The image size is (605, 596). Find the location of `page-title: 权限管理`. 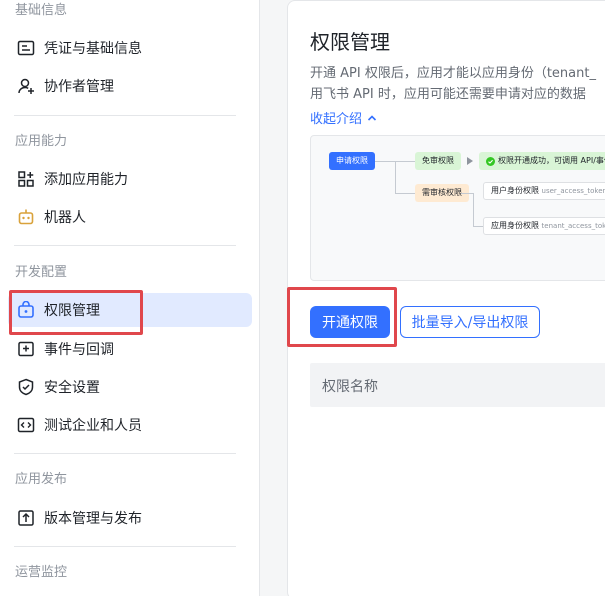

page-title: 权限管理 is located at coordinates (350, 42).